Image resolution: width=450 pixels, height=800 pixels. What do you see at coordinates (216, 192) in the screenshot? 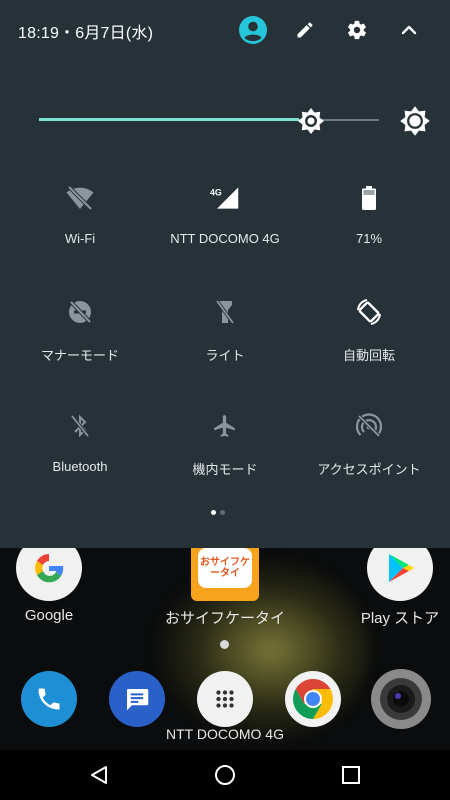
I see `svg-text: 4G` at bounding box center [216, 192].